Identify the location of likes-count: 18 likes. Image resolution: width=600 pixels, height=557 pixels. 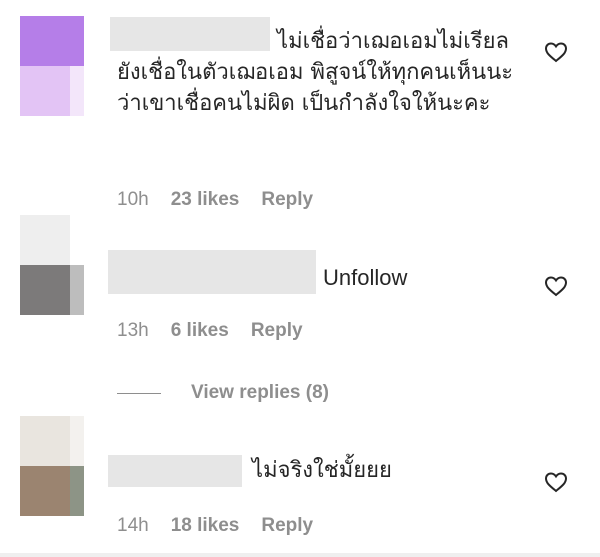
(205, 526).